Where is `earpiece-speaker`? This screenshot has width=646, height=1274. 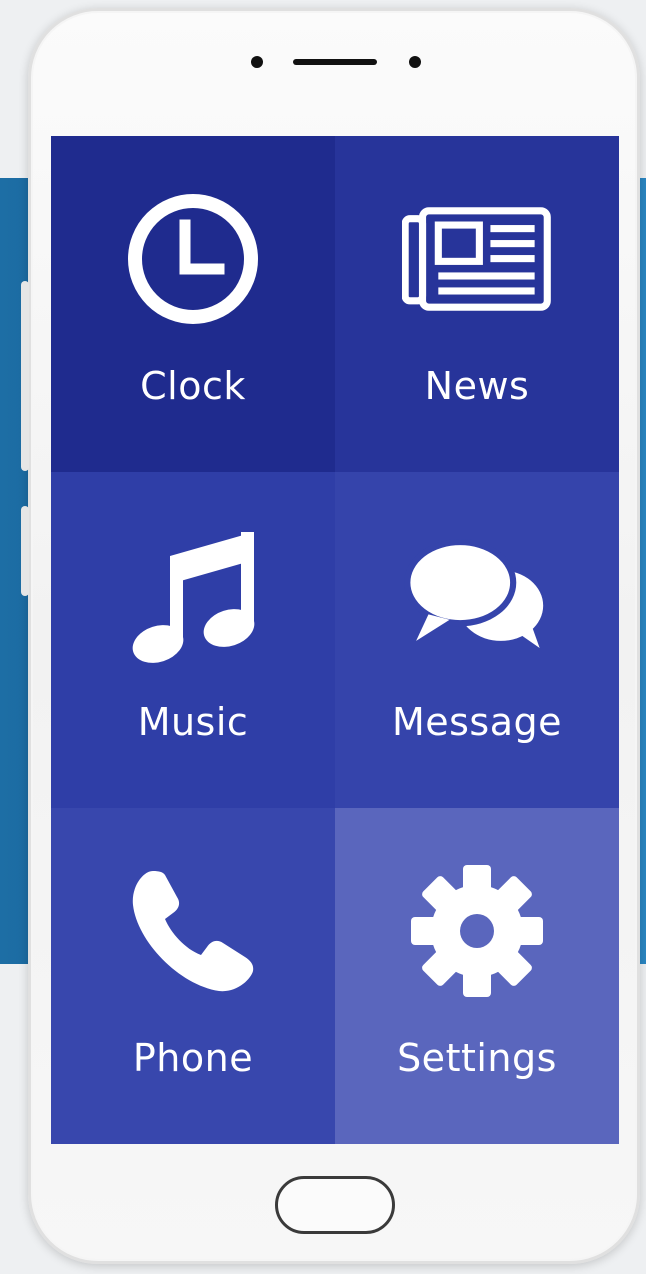
earpiece-speaker is located at coordinates (335, 62).